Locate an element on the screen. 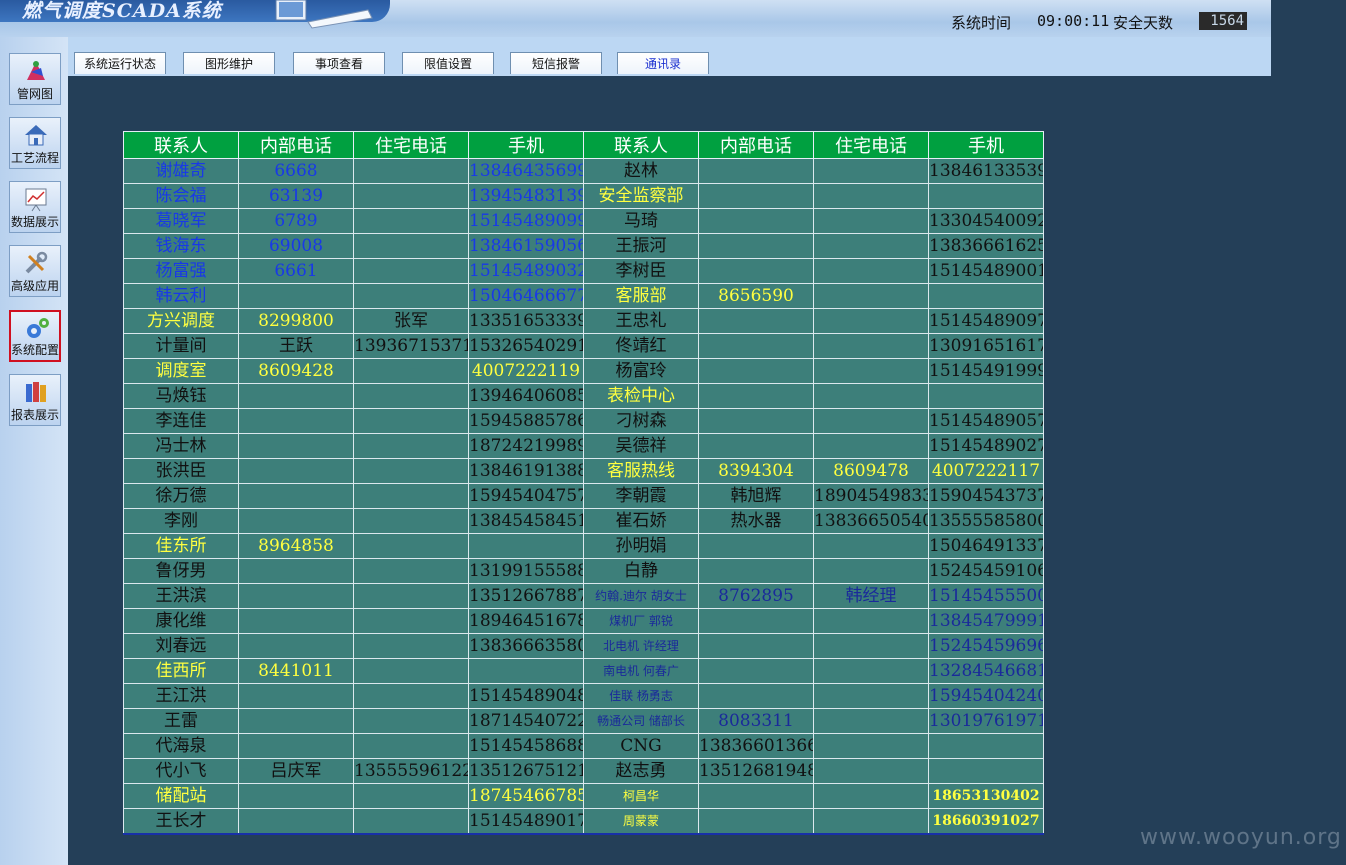 This screenshot has height=865, width=1346. table-cell: 王忠礼 is located at coordinates (641, 321).